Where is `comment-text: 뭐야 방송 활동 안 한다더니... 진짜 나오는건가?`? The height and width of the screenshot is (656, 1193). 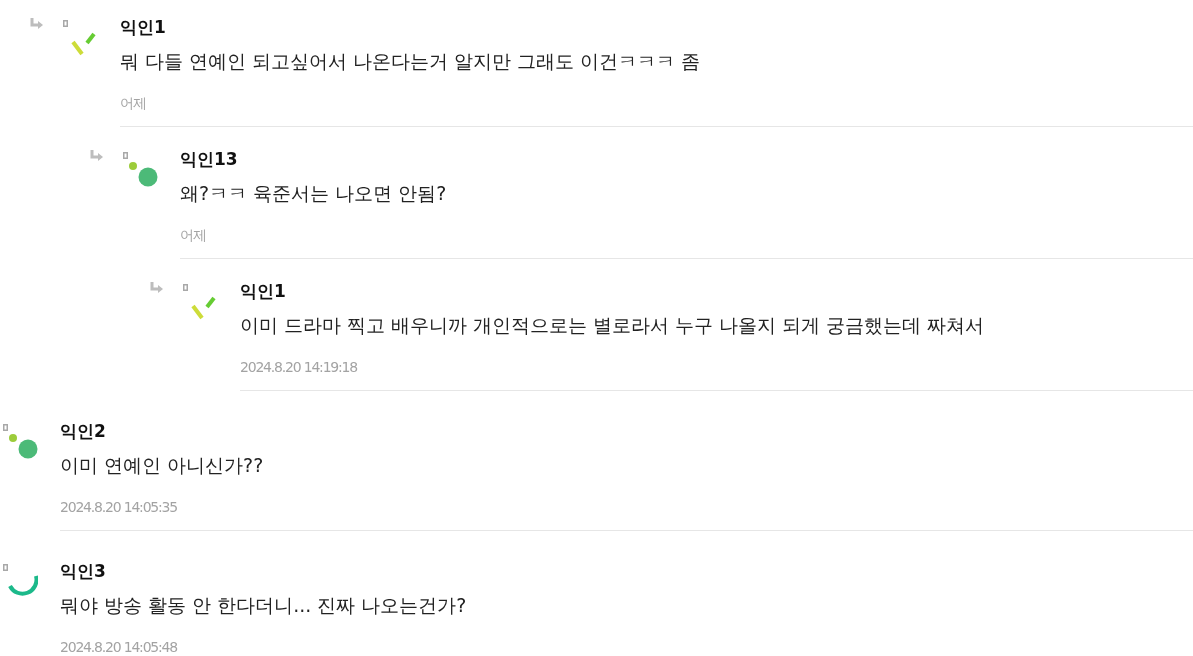
comment-text: 뭐야 방송 활동 안 한다더니... 진짜 나오는건가? is located at coordinates (264, 605).